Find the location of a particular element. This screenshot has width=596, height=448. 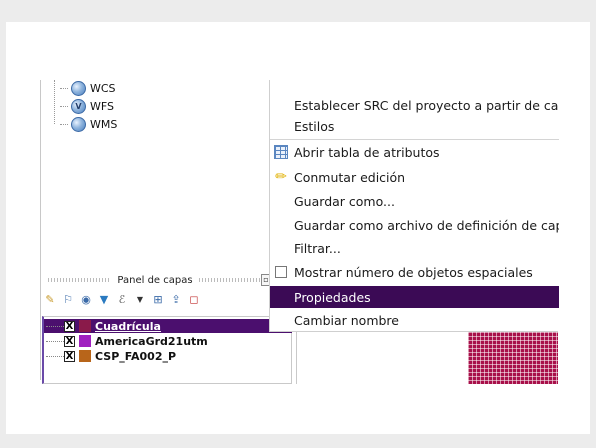

menu-item-rename: Cambiar nombre is located at coordinates (414, 320).